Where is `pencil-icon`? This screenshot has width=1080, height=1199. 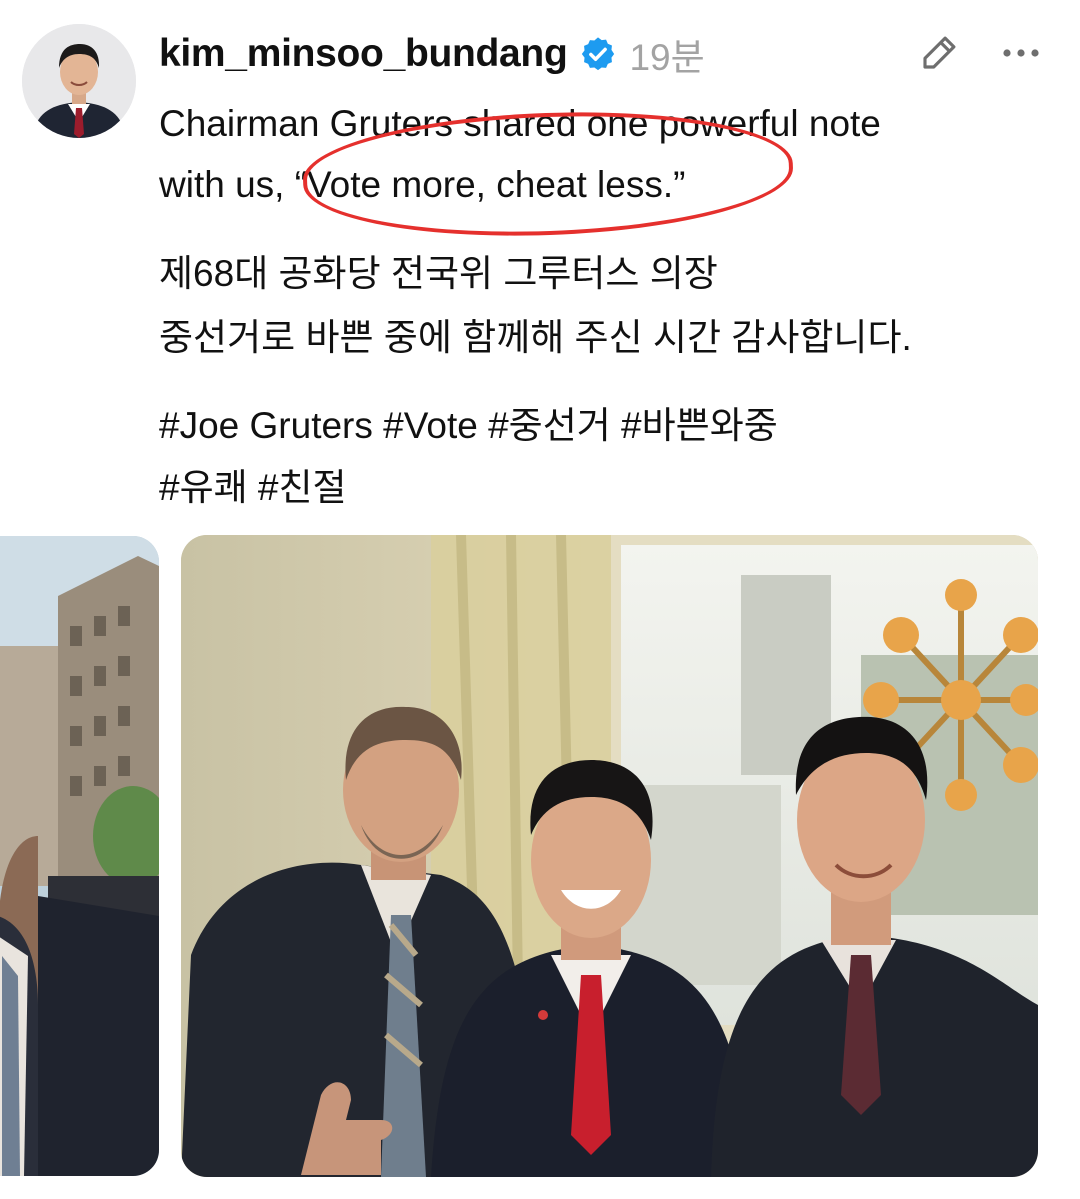 pencil-icon is located at coordinates (939, 52).